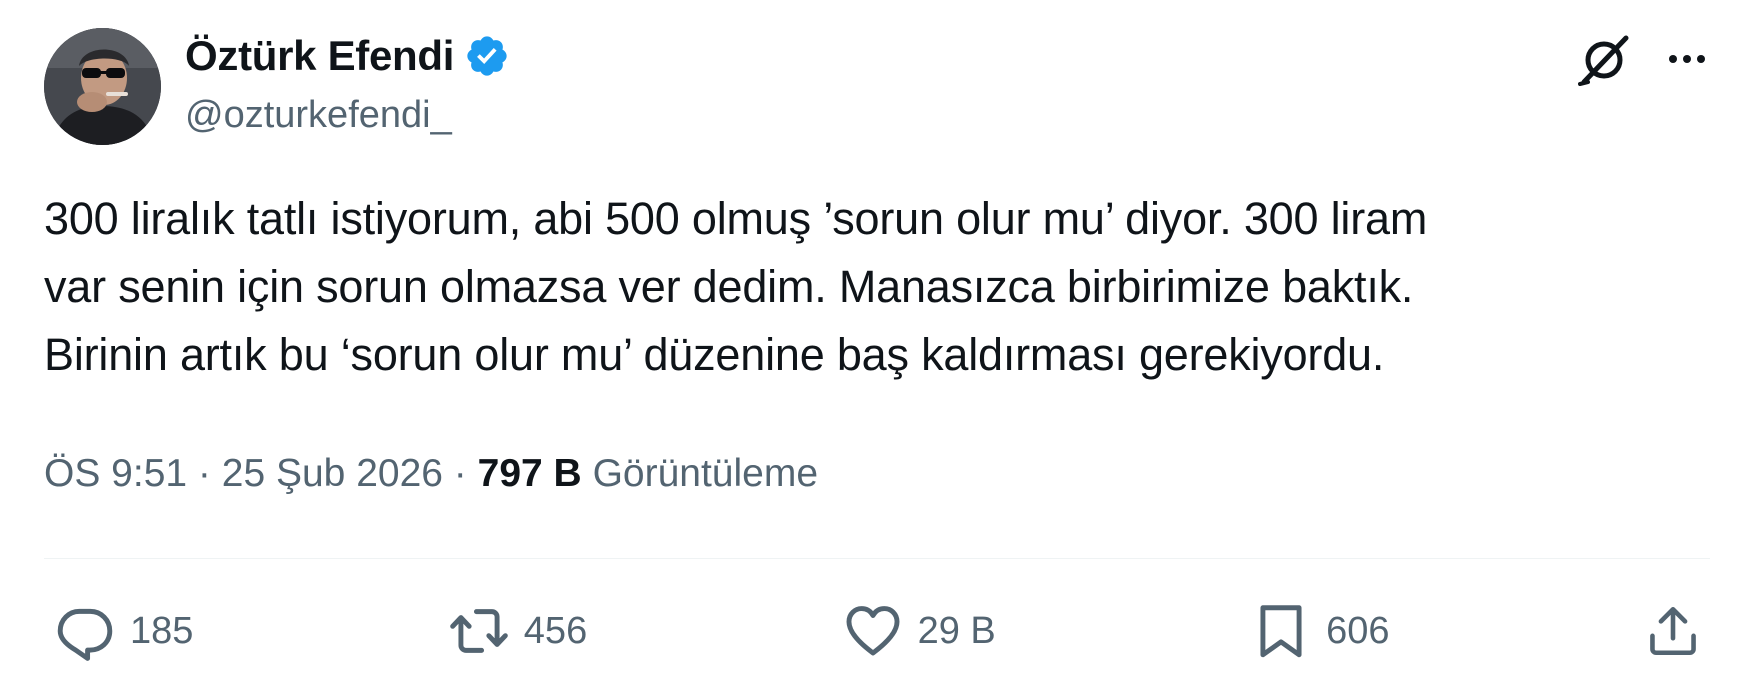 The image size is (1750, 676). I want to click on author-info: Öztürk Efendi @ozturkefendi_, so click(347, 82).